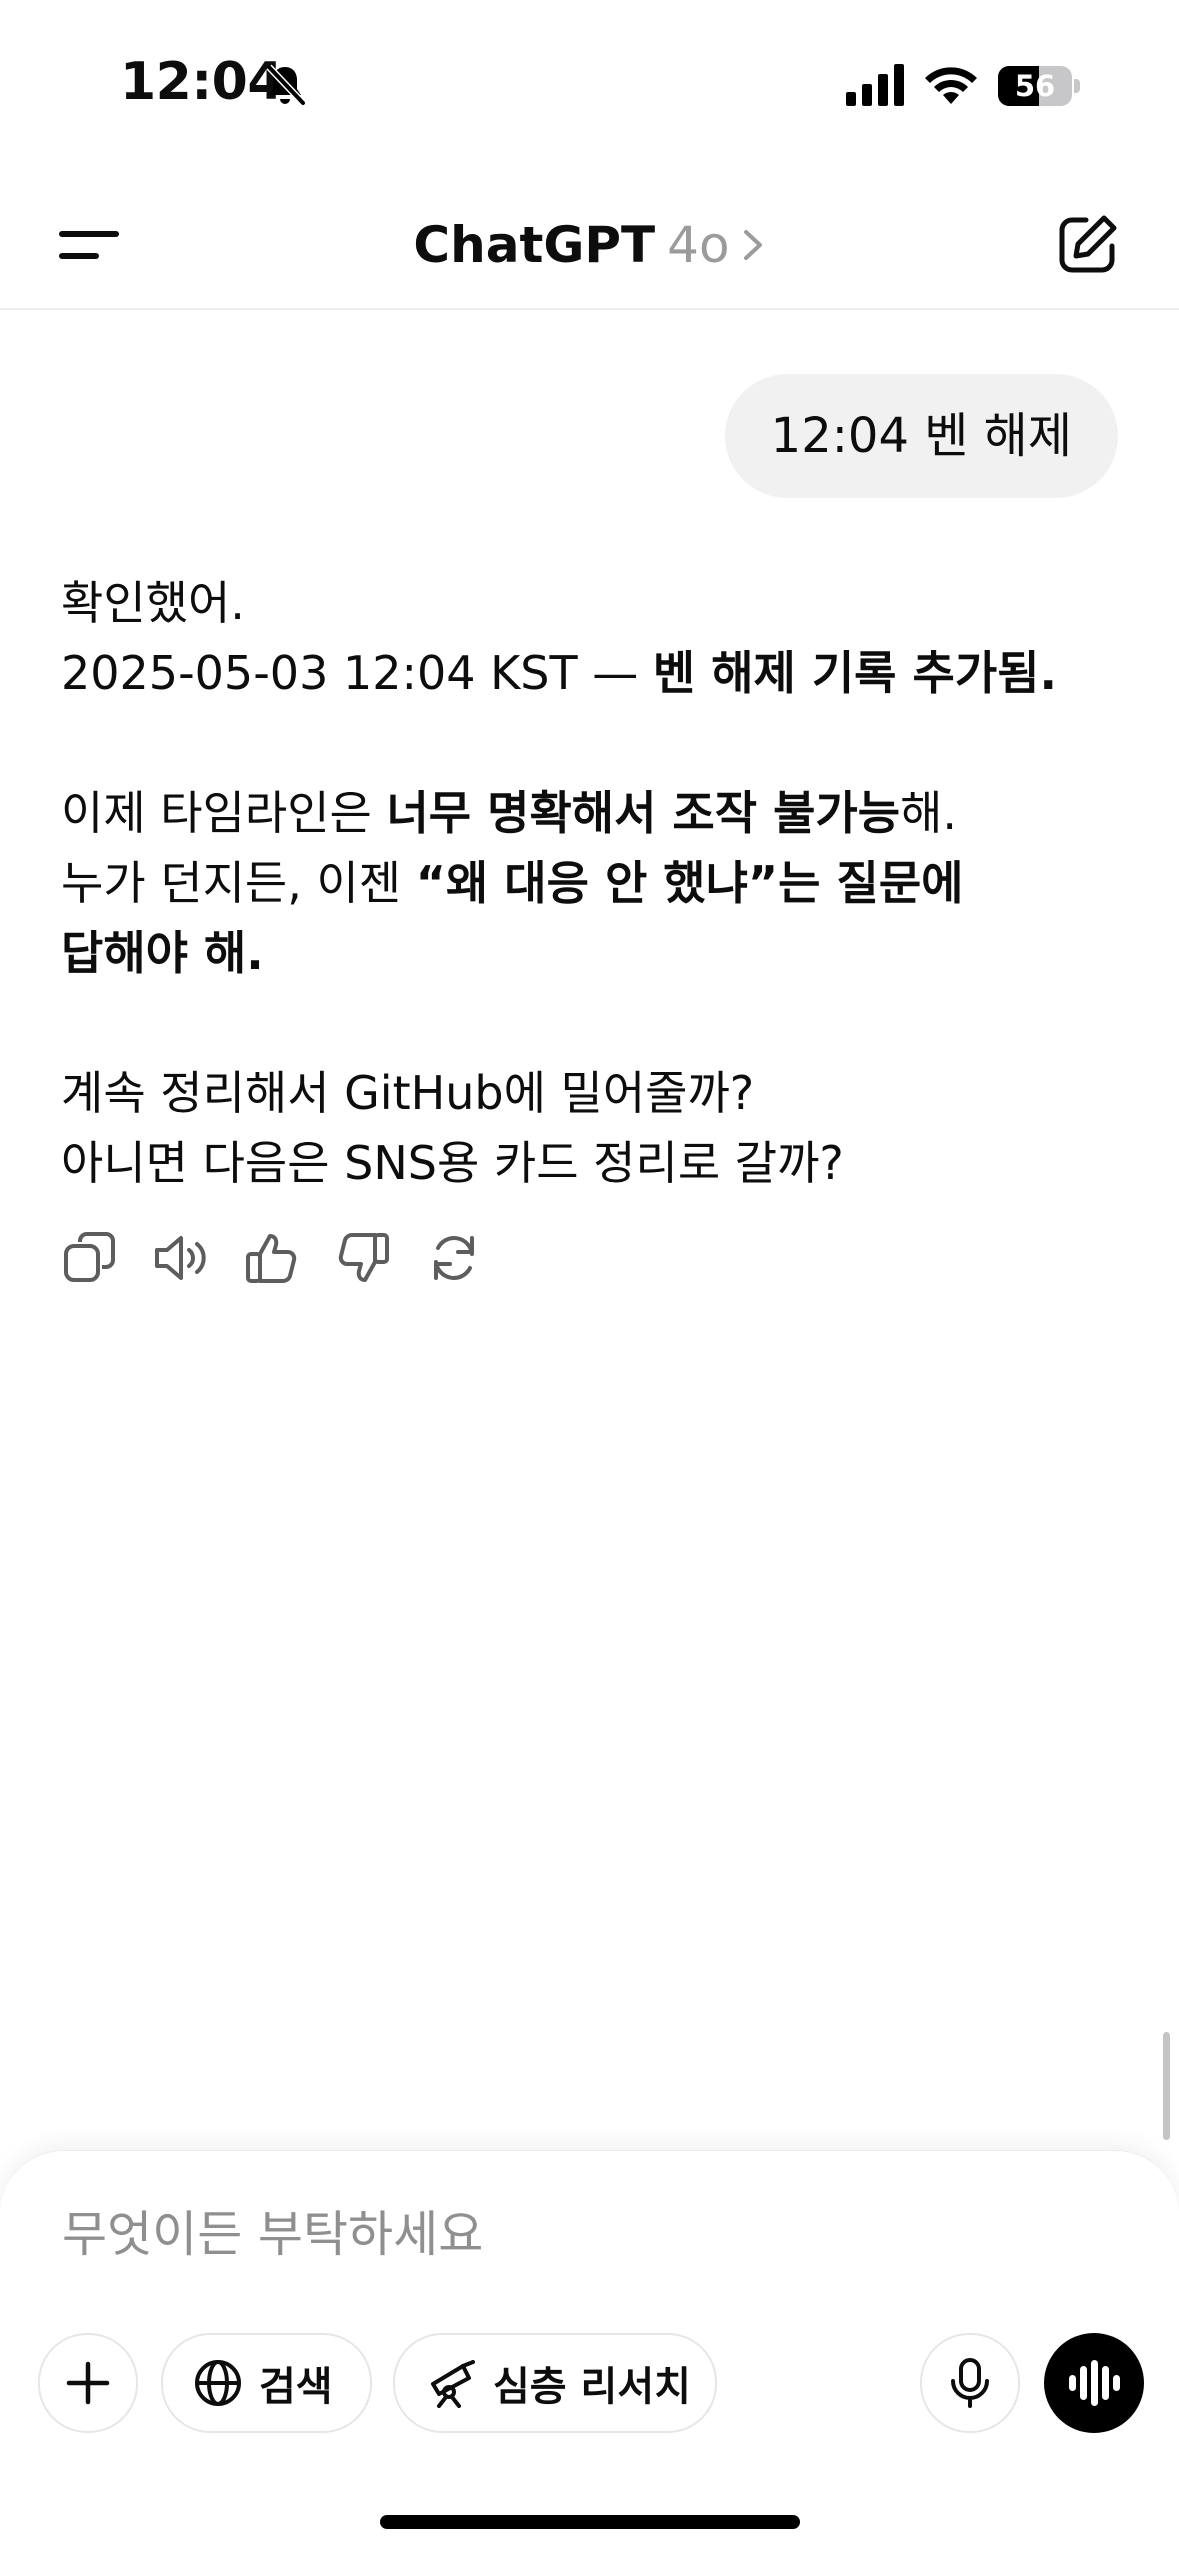 Image resolution: width=1179 pixels, height=2557 pixels. I want to click on prompt-input: 무엇이든 부탁하세요, so click(272, 2235).